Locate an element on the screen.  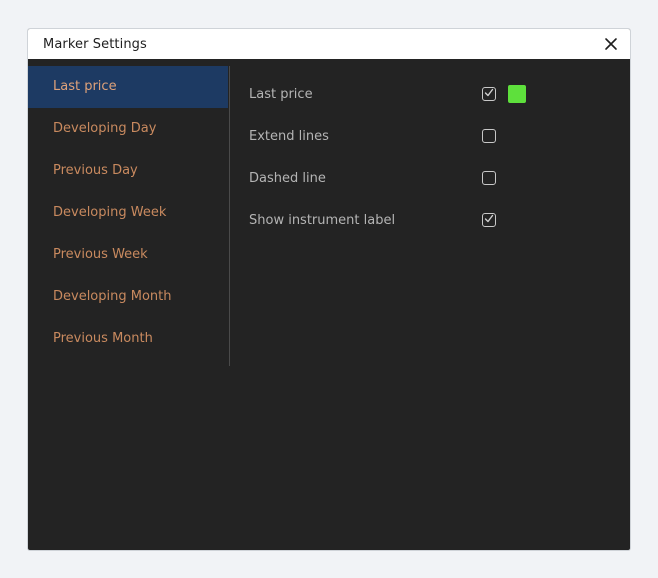
color-swatch is located at coordinates (517, 94).